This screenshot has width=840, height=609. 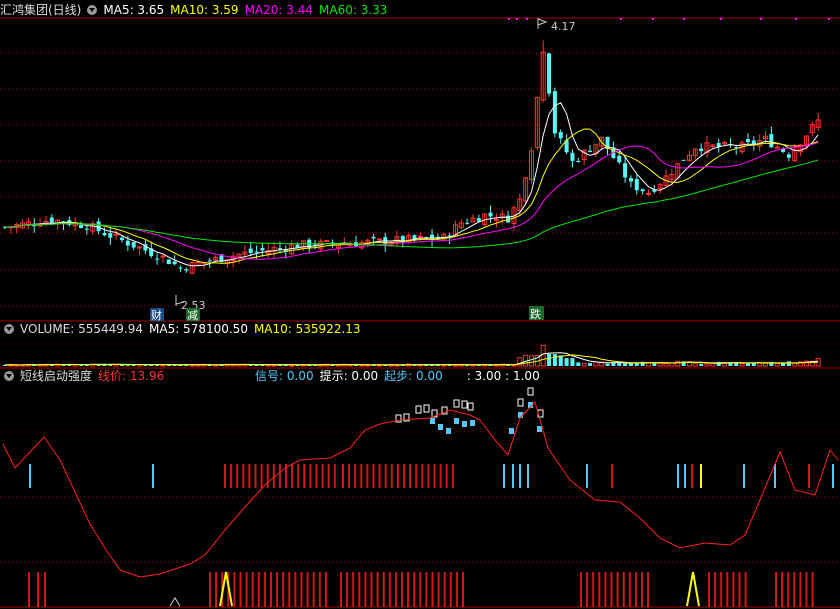 What do you see at coordinates (535, 314) in the screenshot?
I see `marker-die: 跌` at bounding box center [535, 314].